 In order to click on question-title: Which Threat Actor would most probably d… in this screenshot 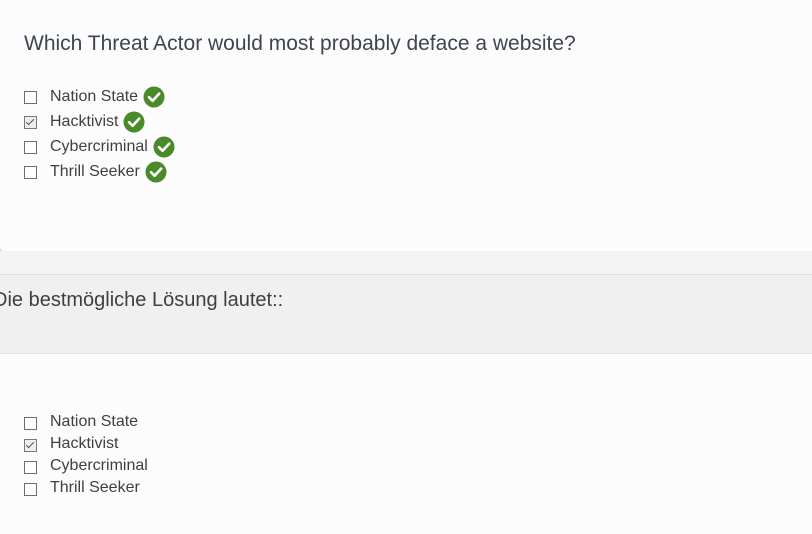, I will do `click(300, 43)`.